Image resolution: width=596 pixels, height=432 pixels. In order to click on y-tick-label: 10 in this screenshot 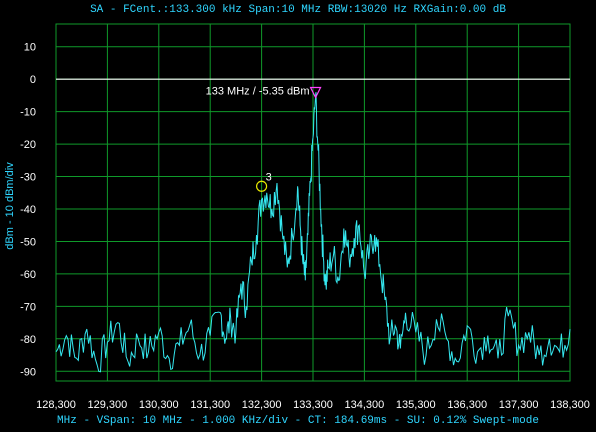, I will do `click(30, 48)`.